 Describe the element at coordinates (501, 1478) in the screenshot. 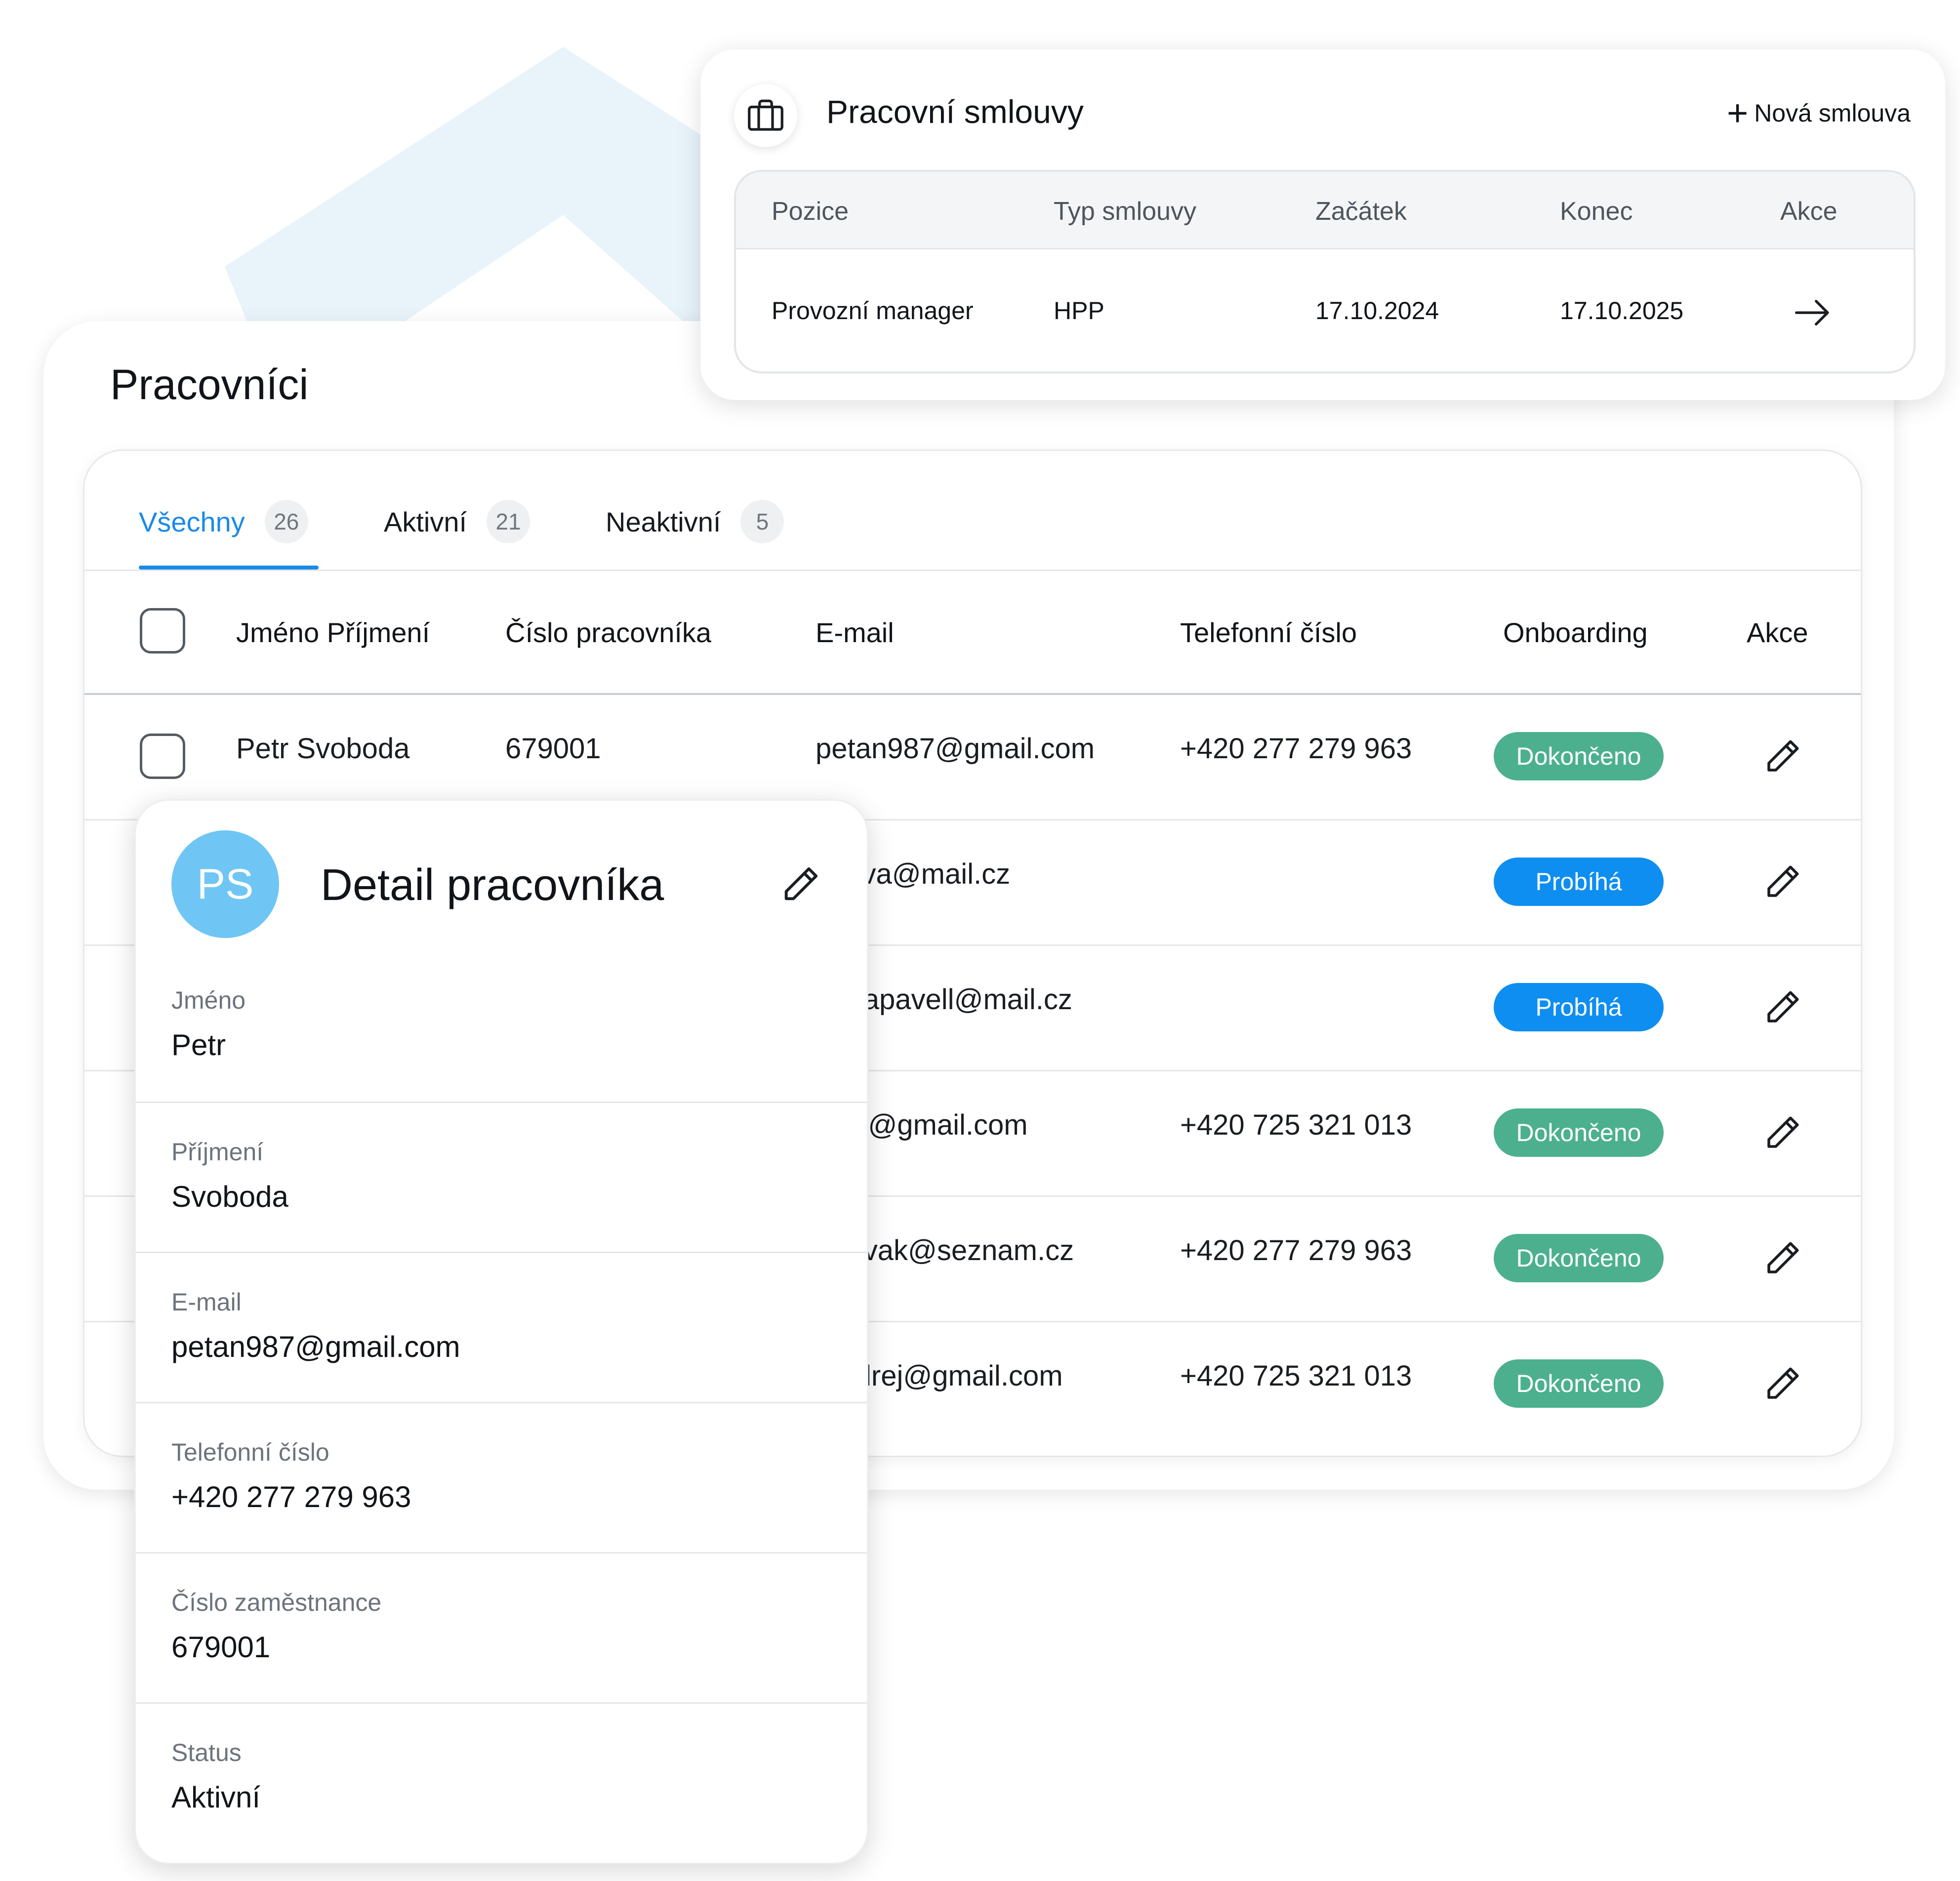

I see `detail-field: Telefonní číslo +420 277 279 963` at that location.